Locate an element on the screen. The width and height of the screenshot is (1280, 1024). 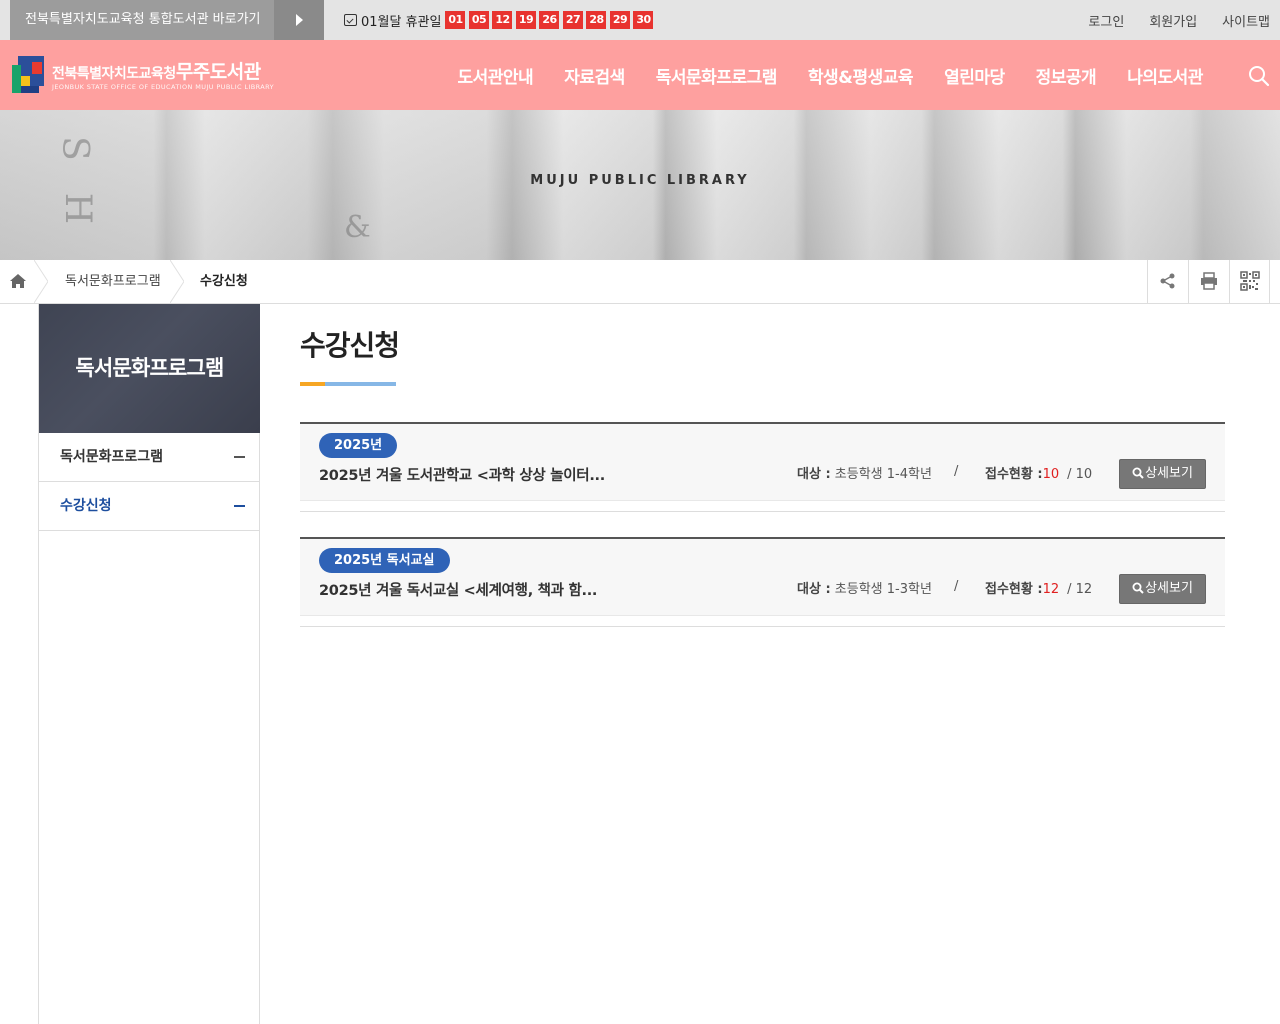
registration-status: 접수현황 :12 / 12 is located at coordinates (1038, 587).